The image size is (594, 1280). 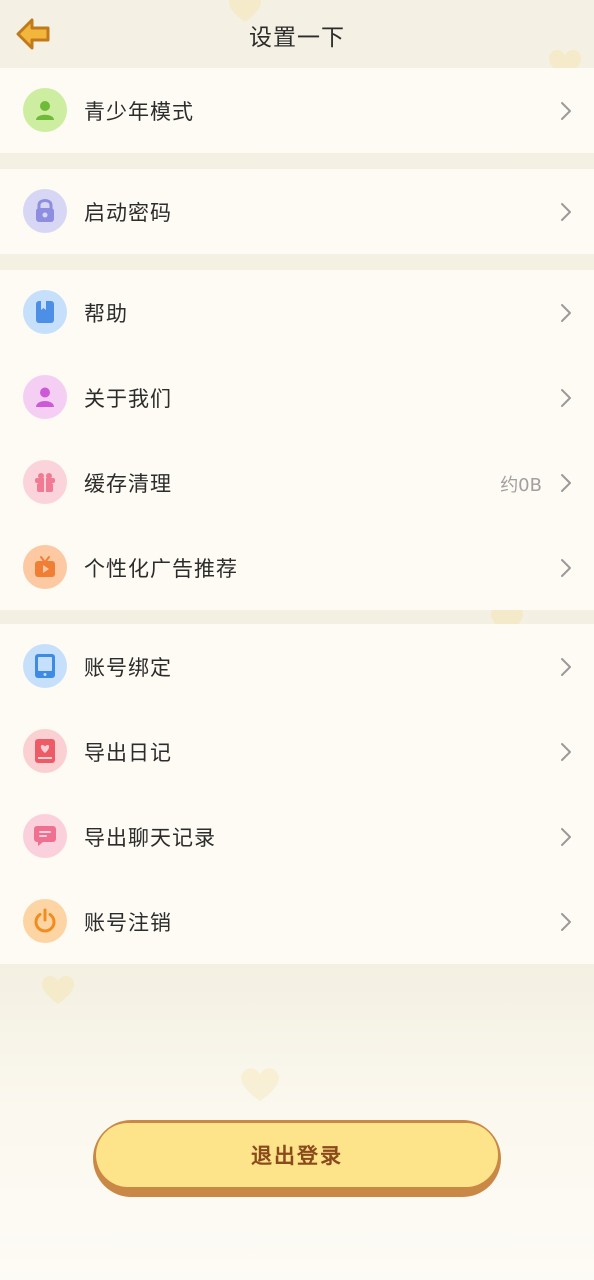 What do you see at coordinates (106, 314) in the screenshot?
I see `row-label: 帮助` at bounding box center [106, 314].